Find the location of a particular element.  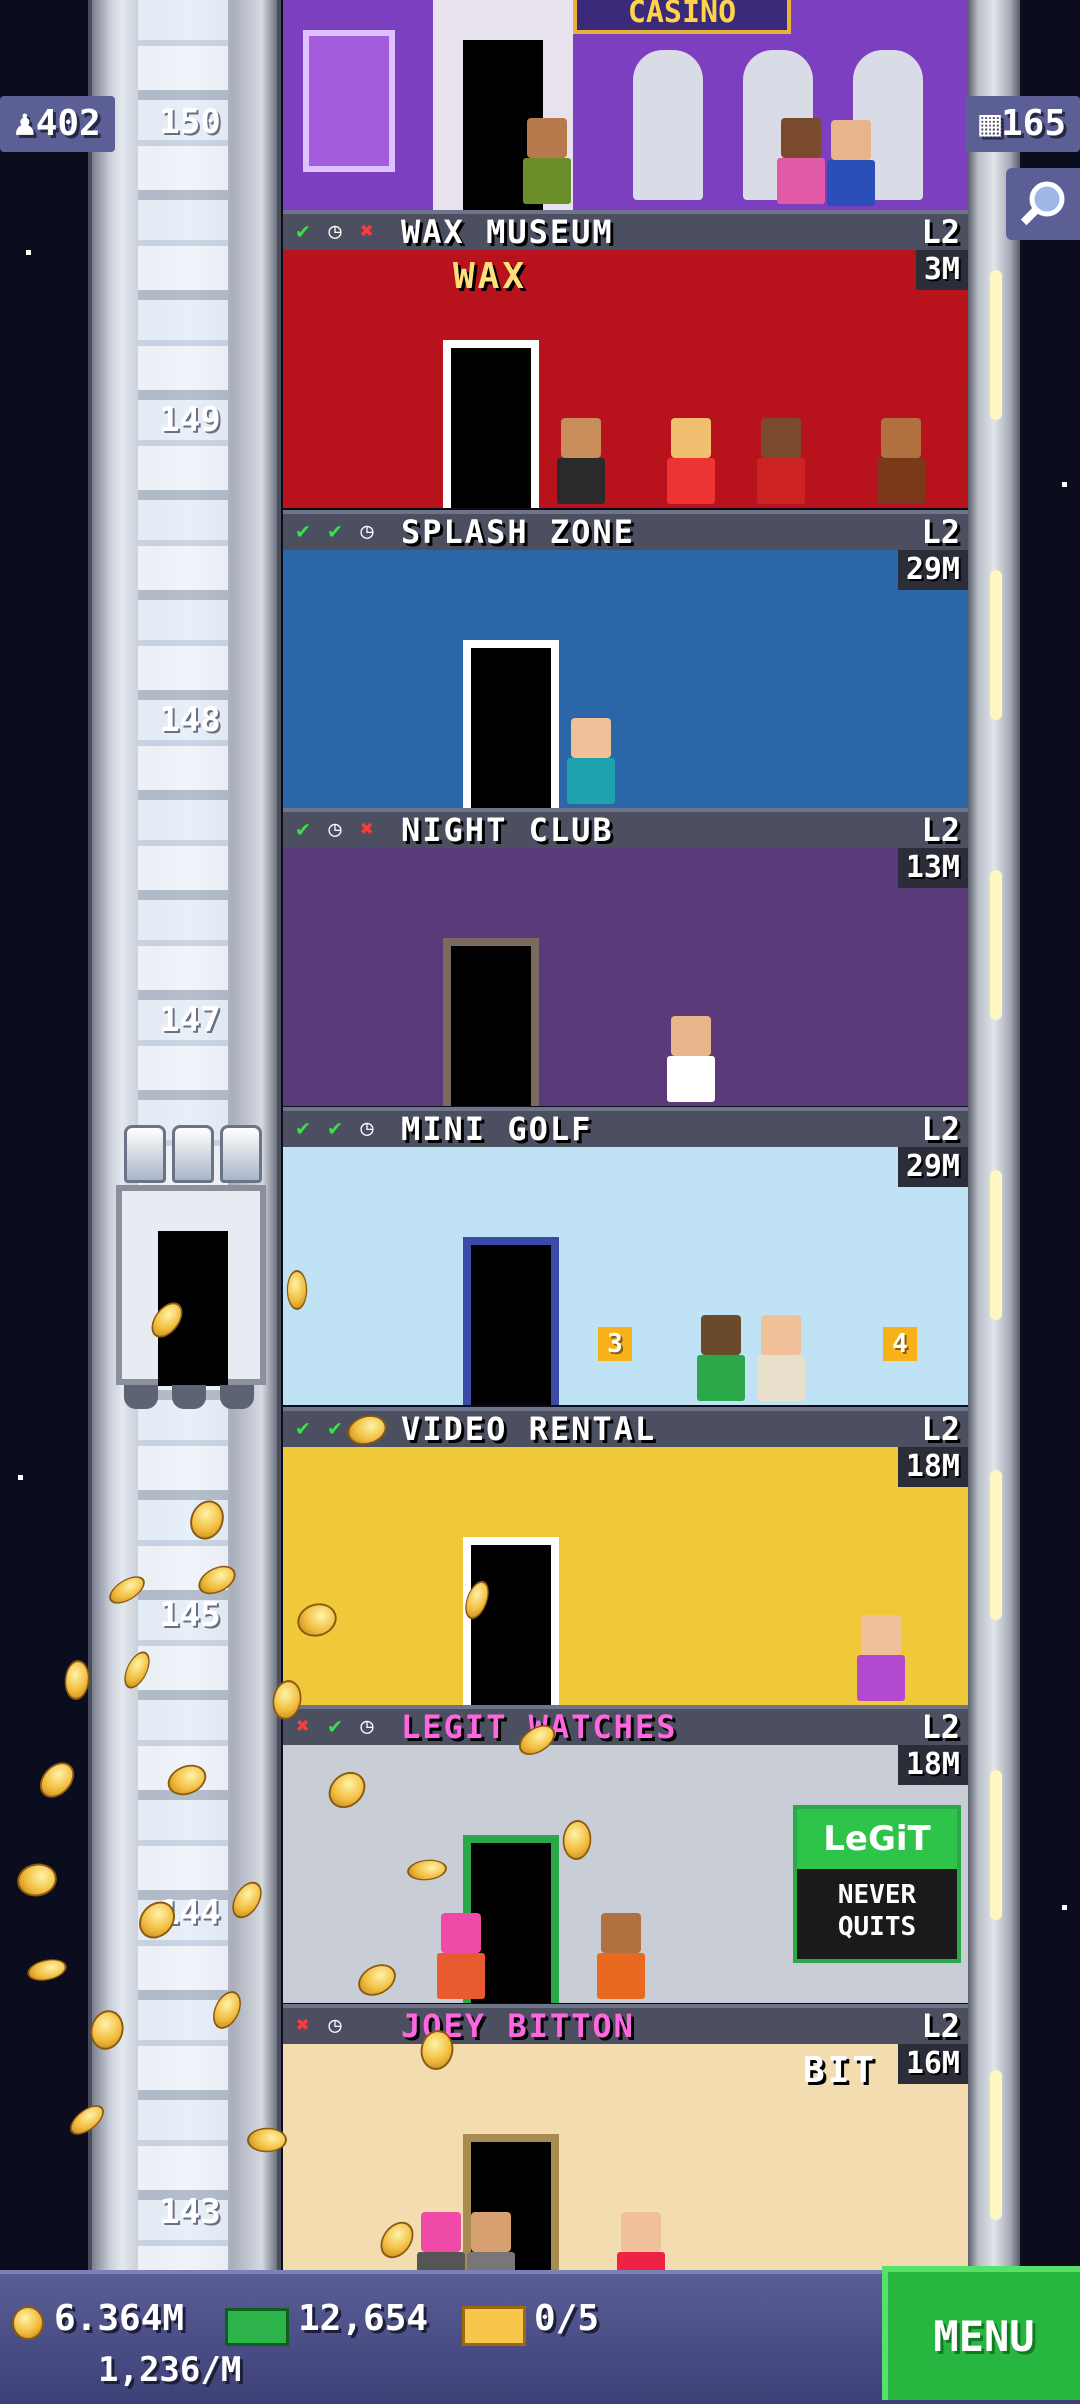

floor-counter: ▦165 is located at coordinates (1022, 124).